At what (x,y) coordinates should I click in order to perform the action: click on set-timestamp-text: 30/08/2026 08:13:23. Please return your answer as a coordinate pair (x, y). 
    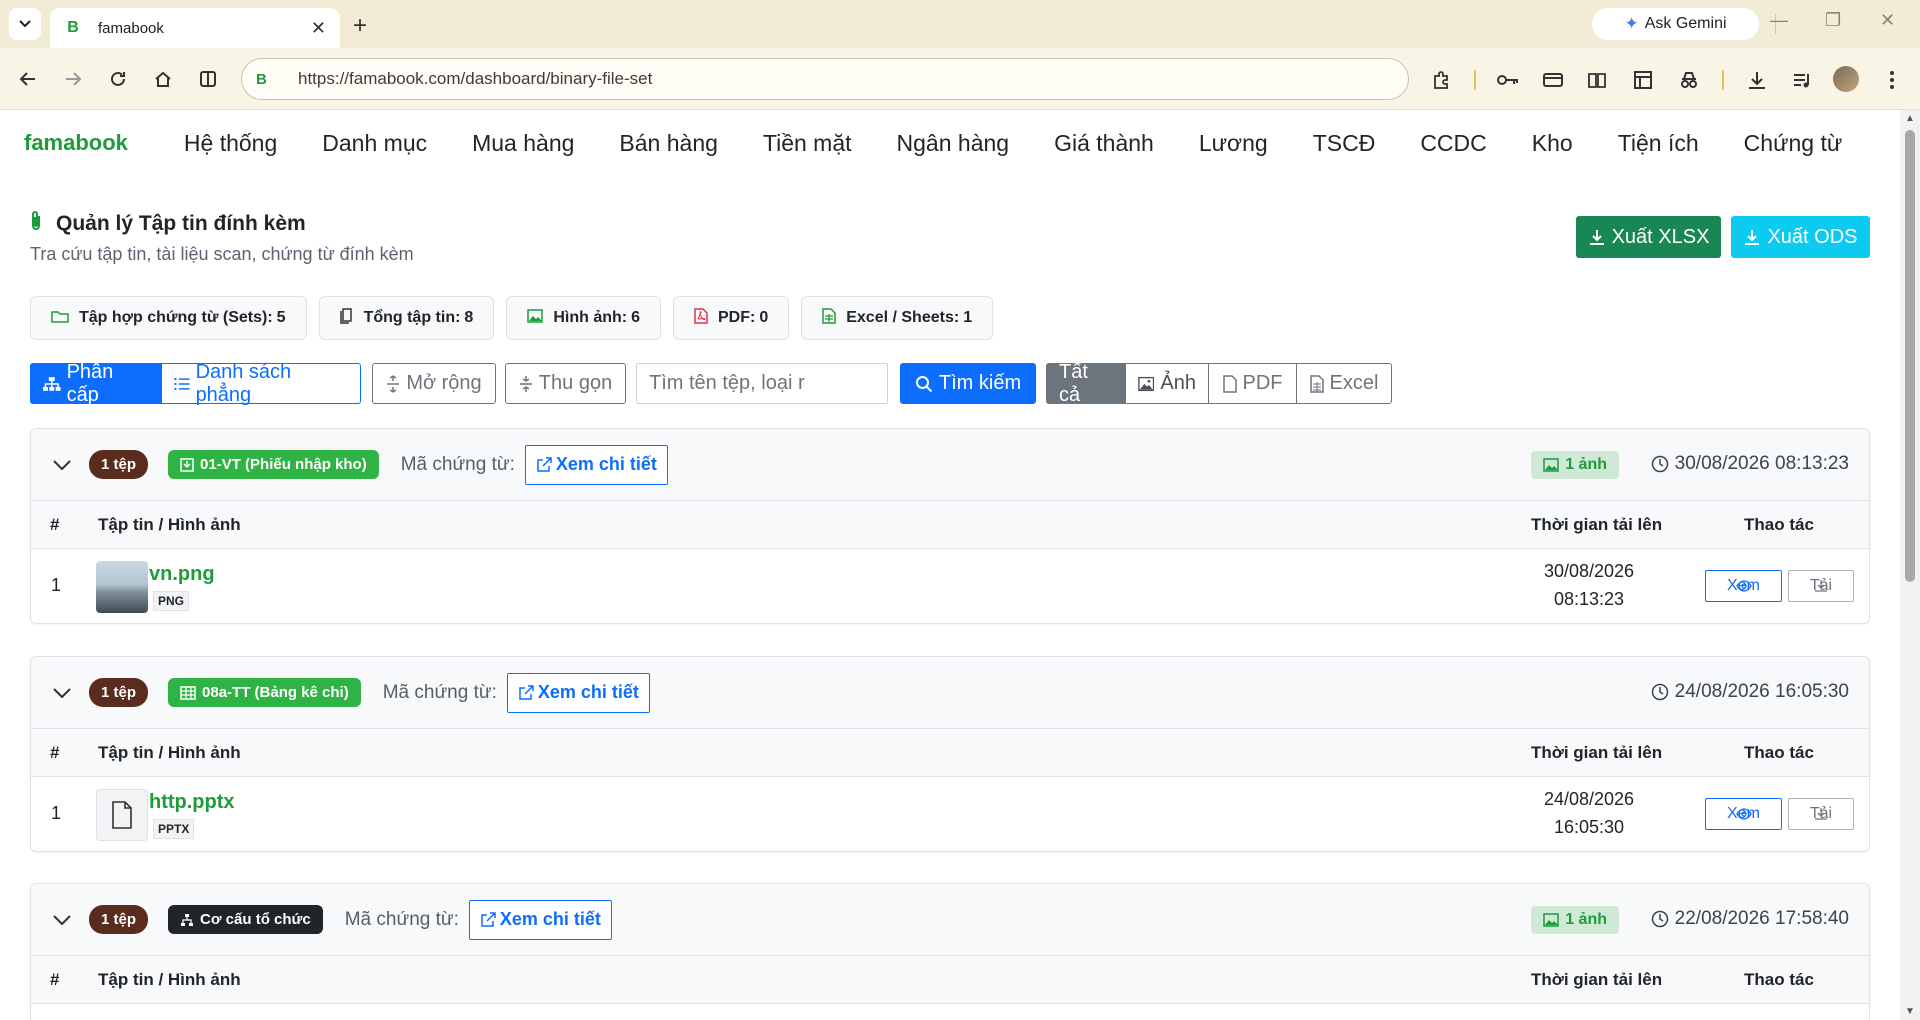
    Looking at the image, I should click on (1761, 463).